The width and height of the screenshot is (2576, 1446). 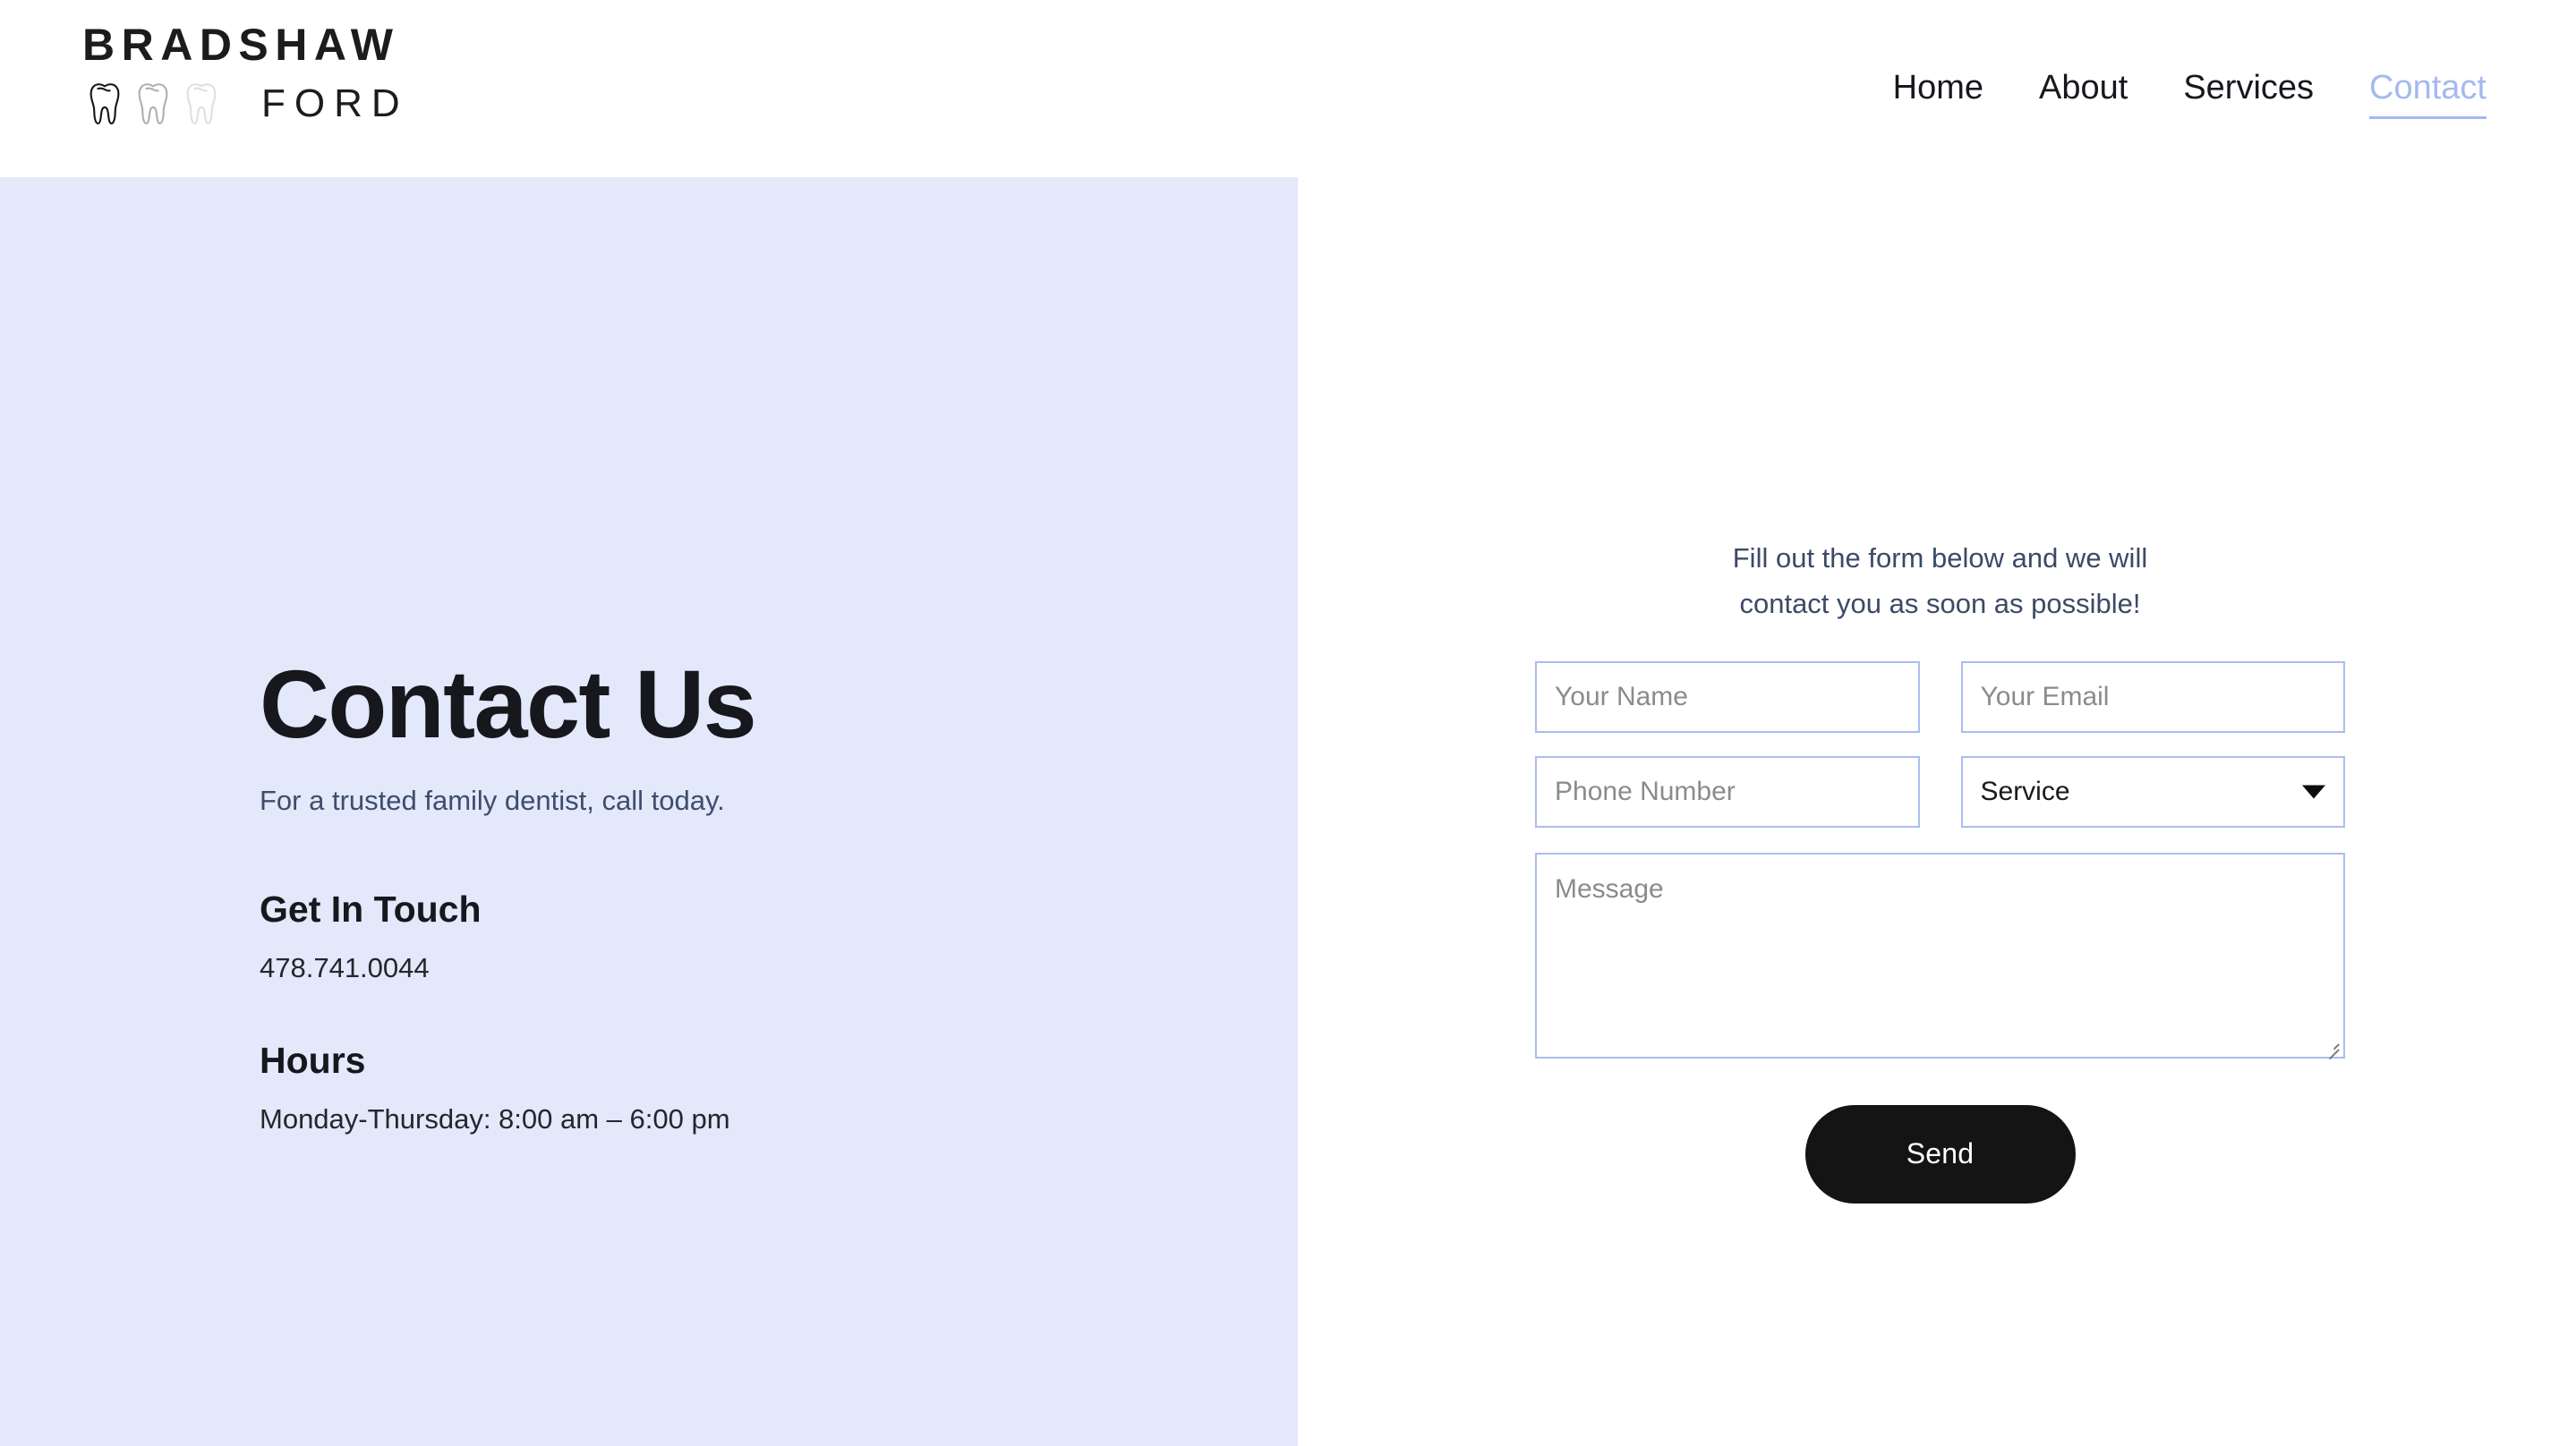 I want to click on message-textarea, so click(x=1940, y=956).